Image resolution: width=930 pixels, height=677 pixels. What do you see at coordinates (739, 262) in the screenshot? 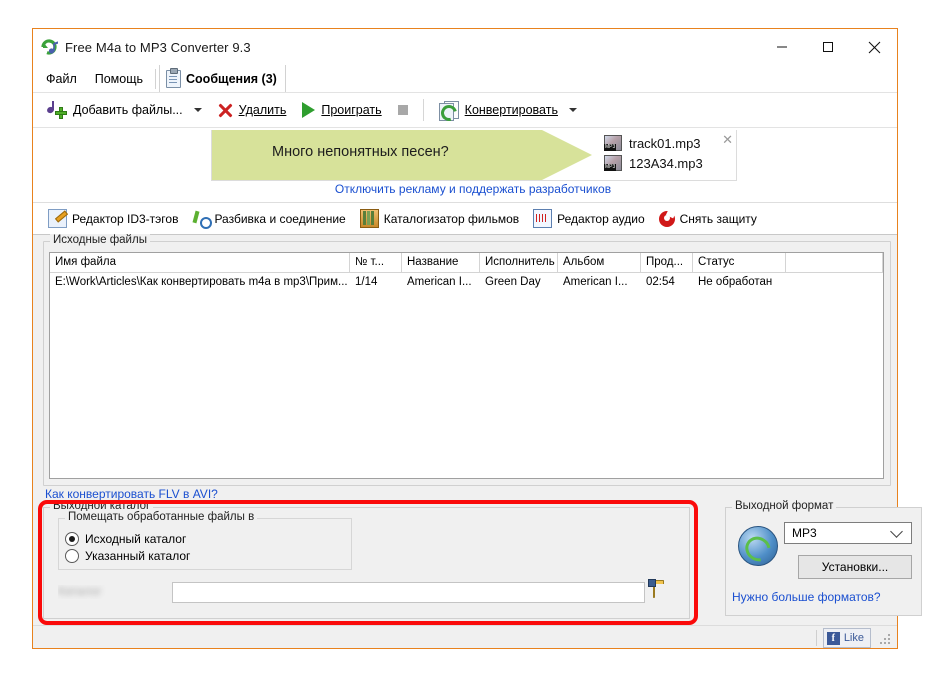
I see `column-header-status: Статус` at bounding box center [739, 262].